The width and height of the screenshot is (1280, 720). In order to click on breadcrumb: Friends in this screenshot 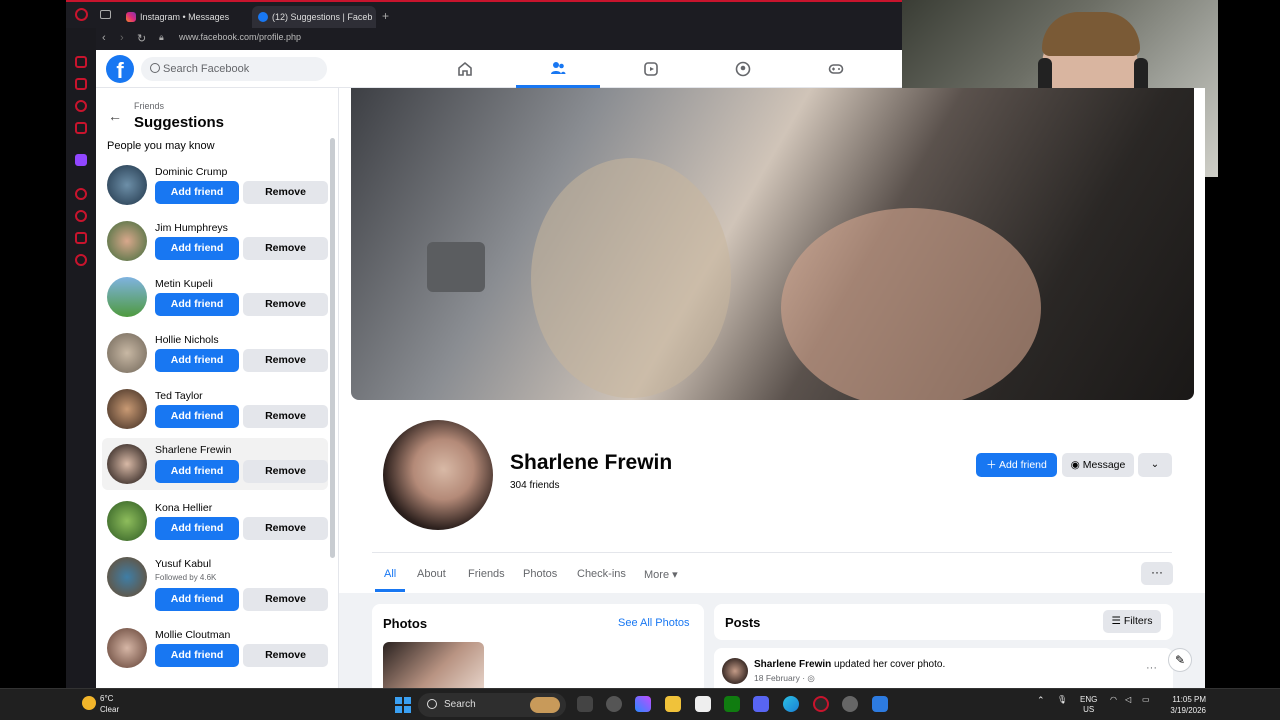, I will do `click(149, 106)`.